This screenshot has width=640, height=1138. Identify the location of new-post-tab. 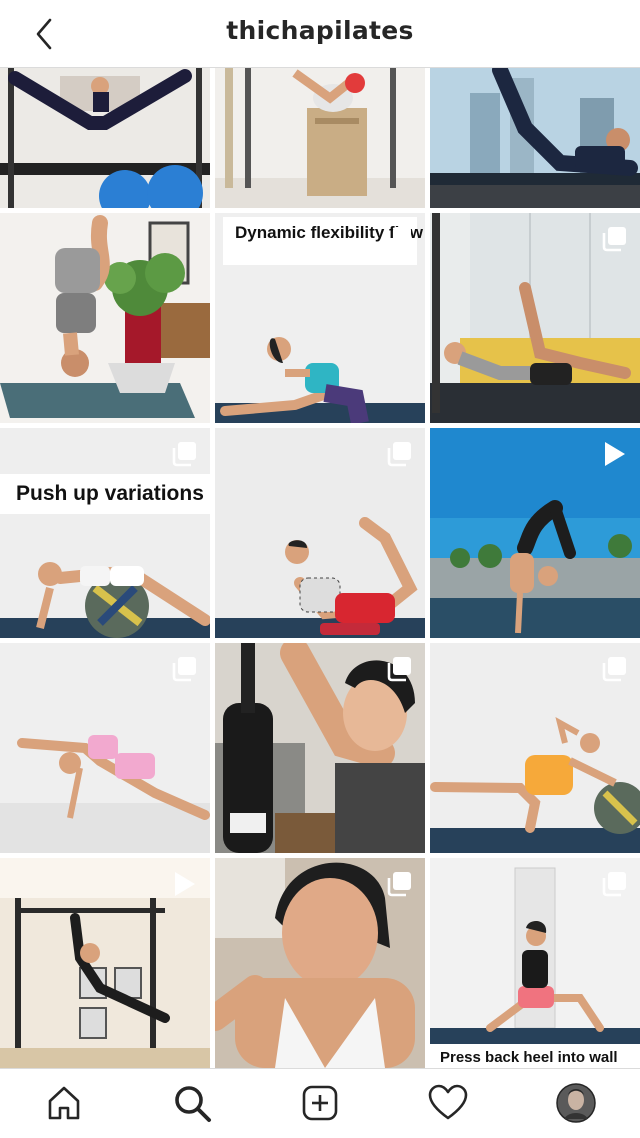
(320, 1103).